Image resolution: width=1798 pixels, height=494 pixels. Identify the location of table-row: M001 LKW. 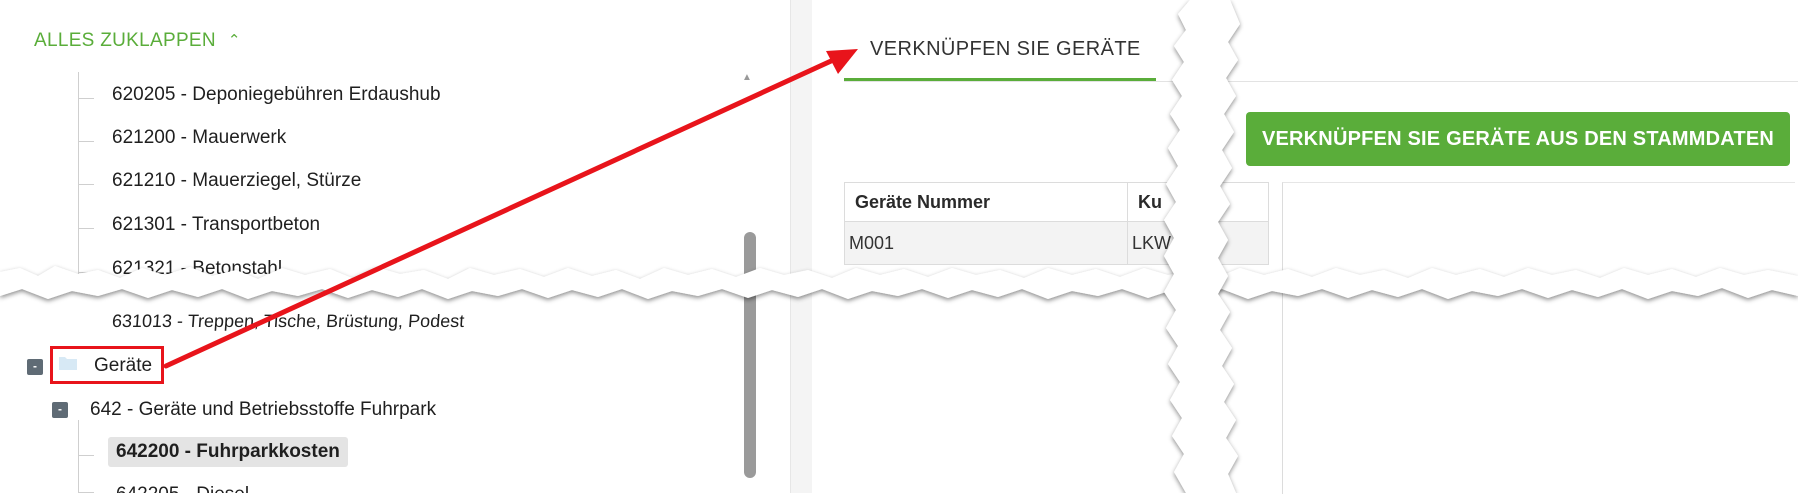
(1056, 243).